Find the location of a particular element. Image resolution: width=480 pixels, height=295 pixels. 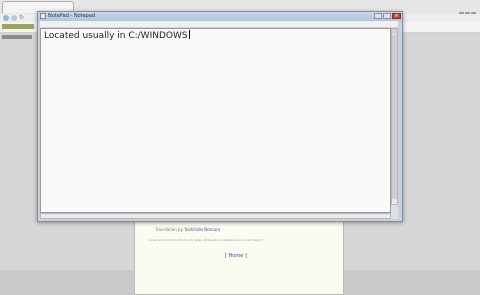

bookmark-item is located at coordinates (18, 26).